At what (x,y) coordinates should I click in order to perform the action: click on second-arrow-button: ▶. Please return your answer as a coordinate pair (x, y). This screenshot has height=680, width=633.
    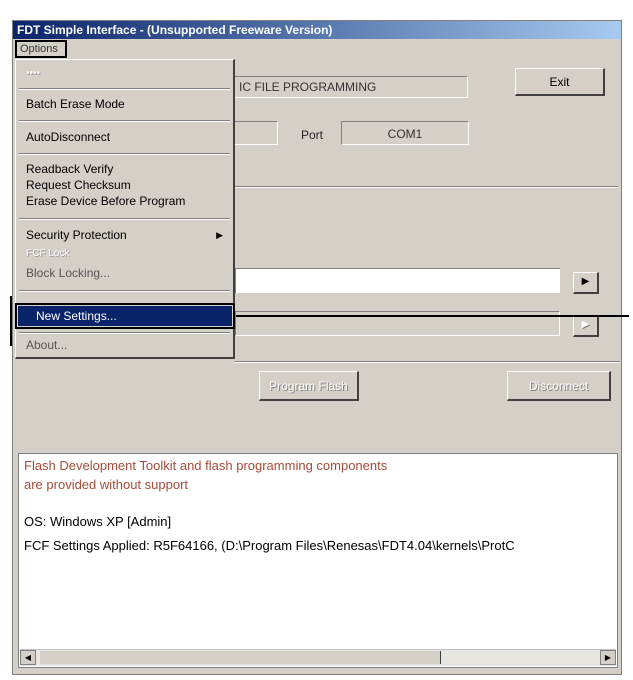
    Looking at the image, I should click on (586, 326).